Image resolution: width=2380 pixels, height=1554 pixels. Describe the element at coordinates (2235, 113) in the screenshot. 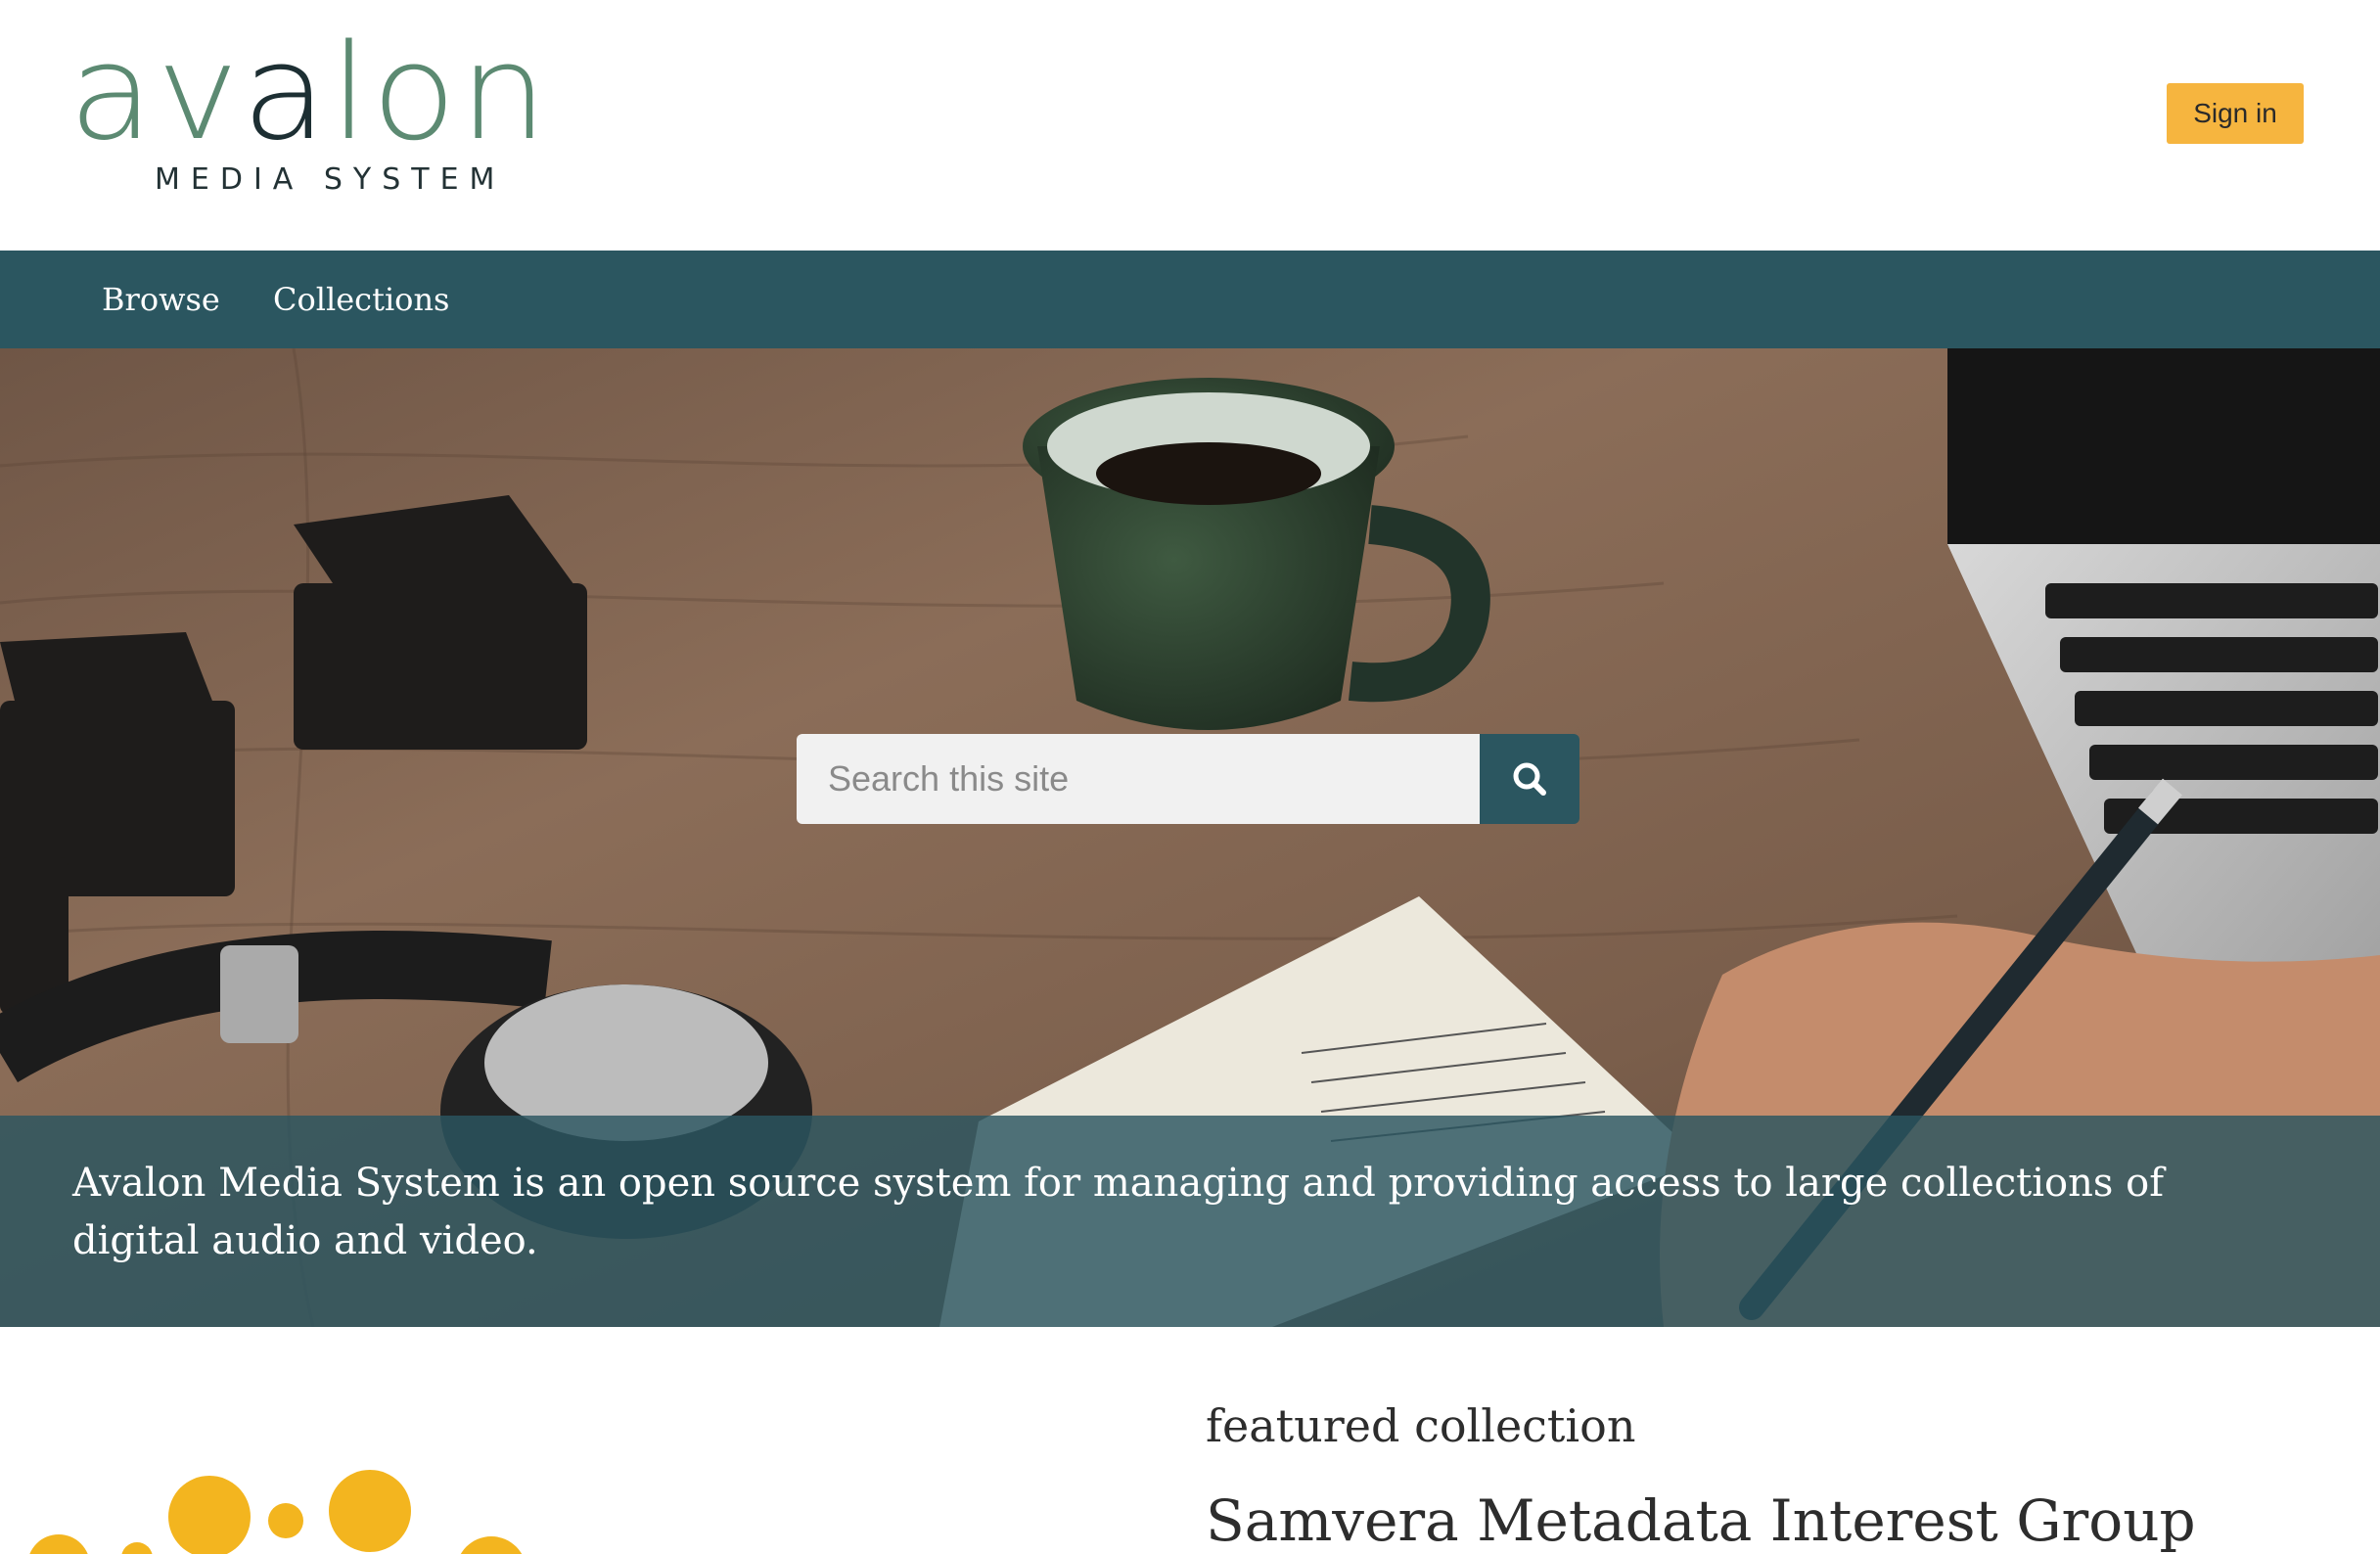

I see `sign-in-button: Sign in` at that location.